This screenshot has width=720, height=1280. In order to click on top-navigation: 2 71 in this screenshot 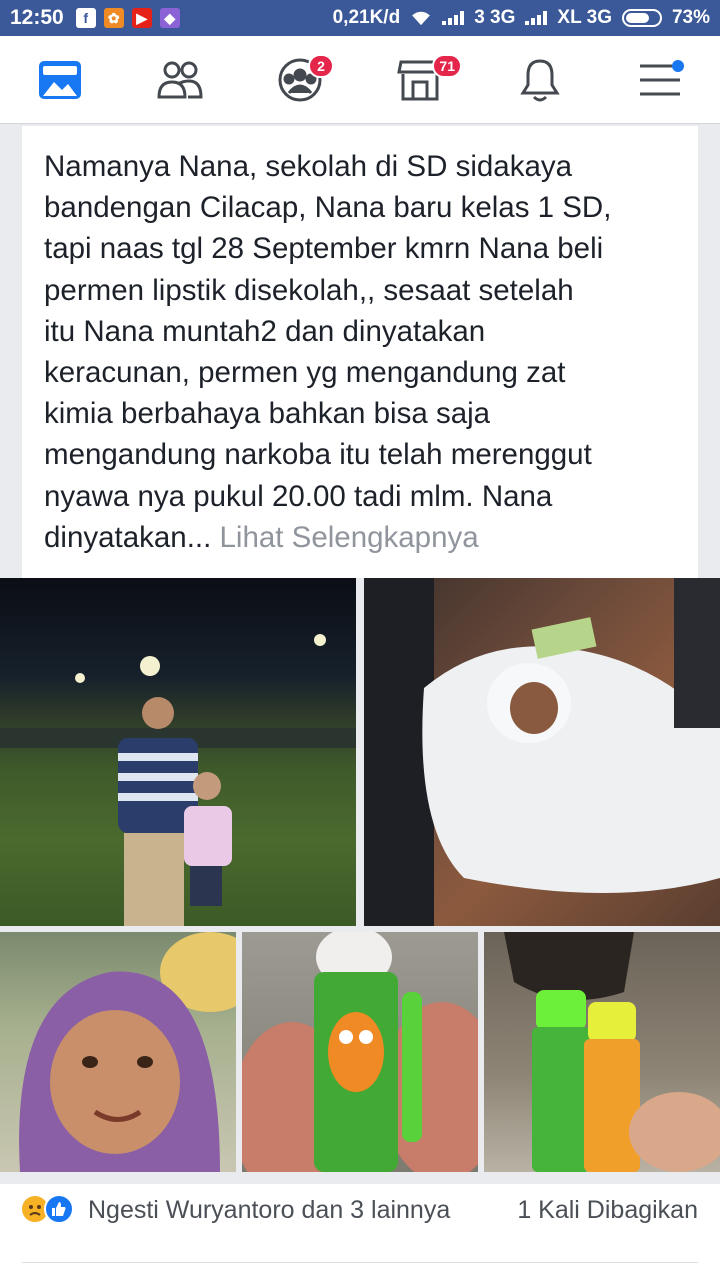, I will do `click(360, 80)`.